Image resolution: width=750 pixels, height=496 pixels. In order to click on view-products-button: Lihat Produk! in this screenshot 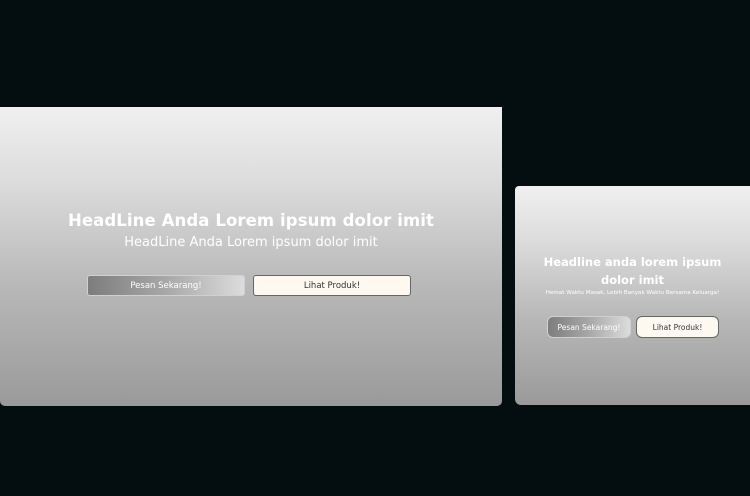, I will do `click(332, 285)`.